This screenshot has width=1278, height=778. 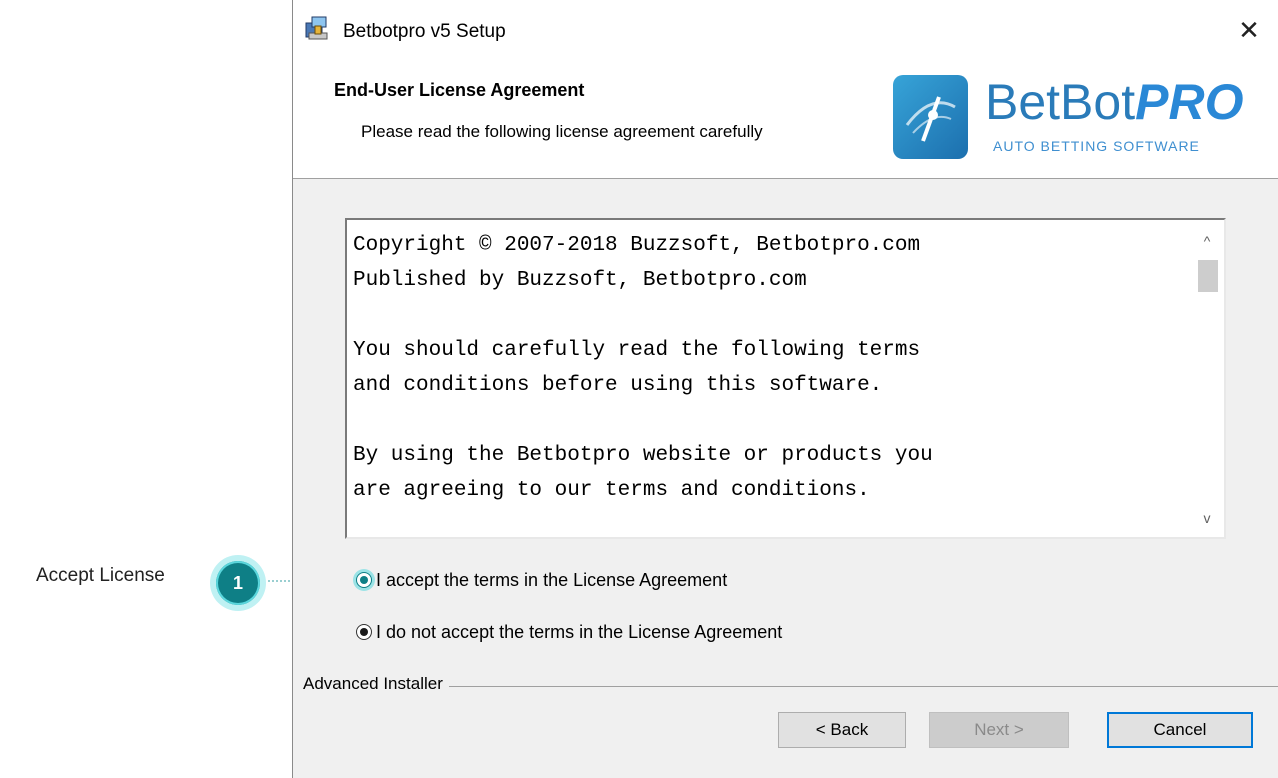 What do you see at coordinates (1208, 276) in the screenshot?
I see `scroll-thumb` at bounding box center [1208, 276].